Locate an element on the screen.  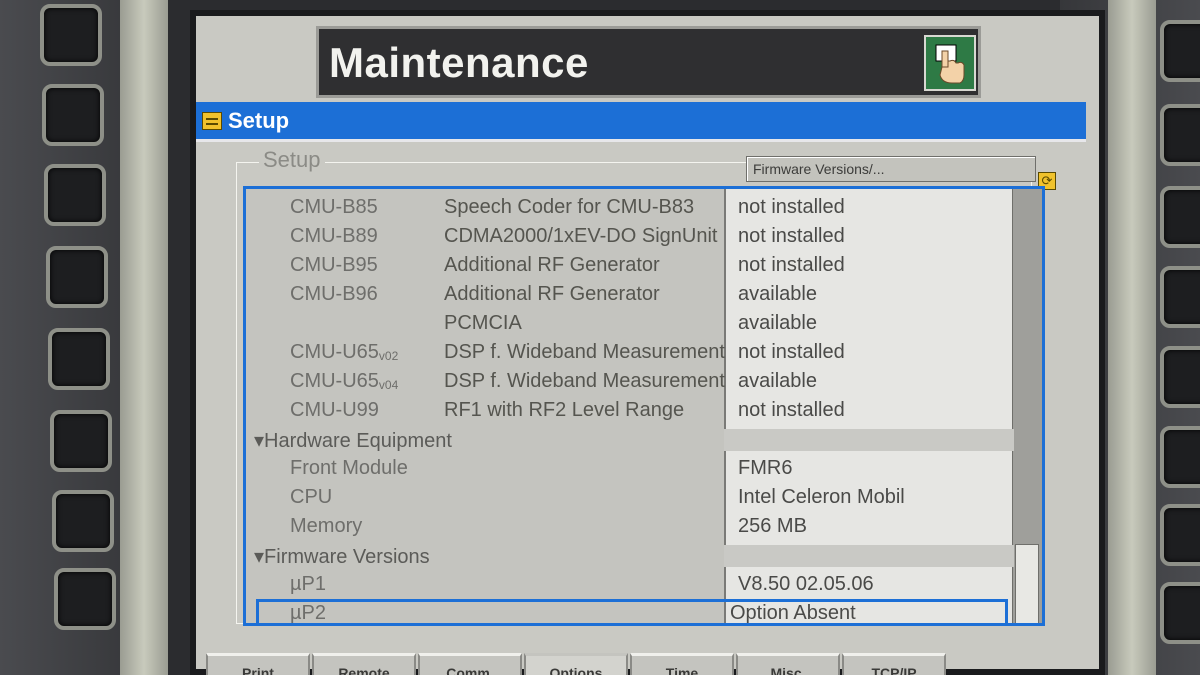
tab-remote: Remote is located at coordinates (364, 664).